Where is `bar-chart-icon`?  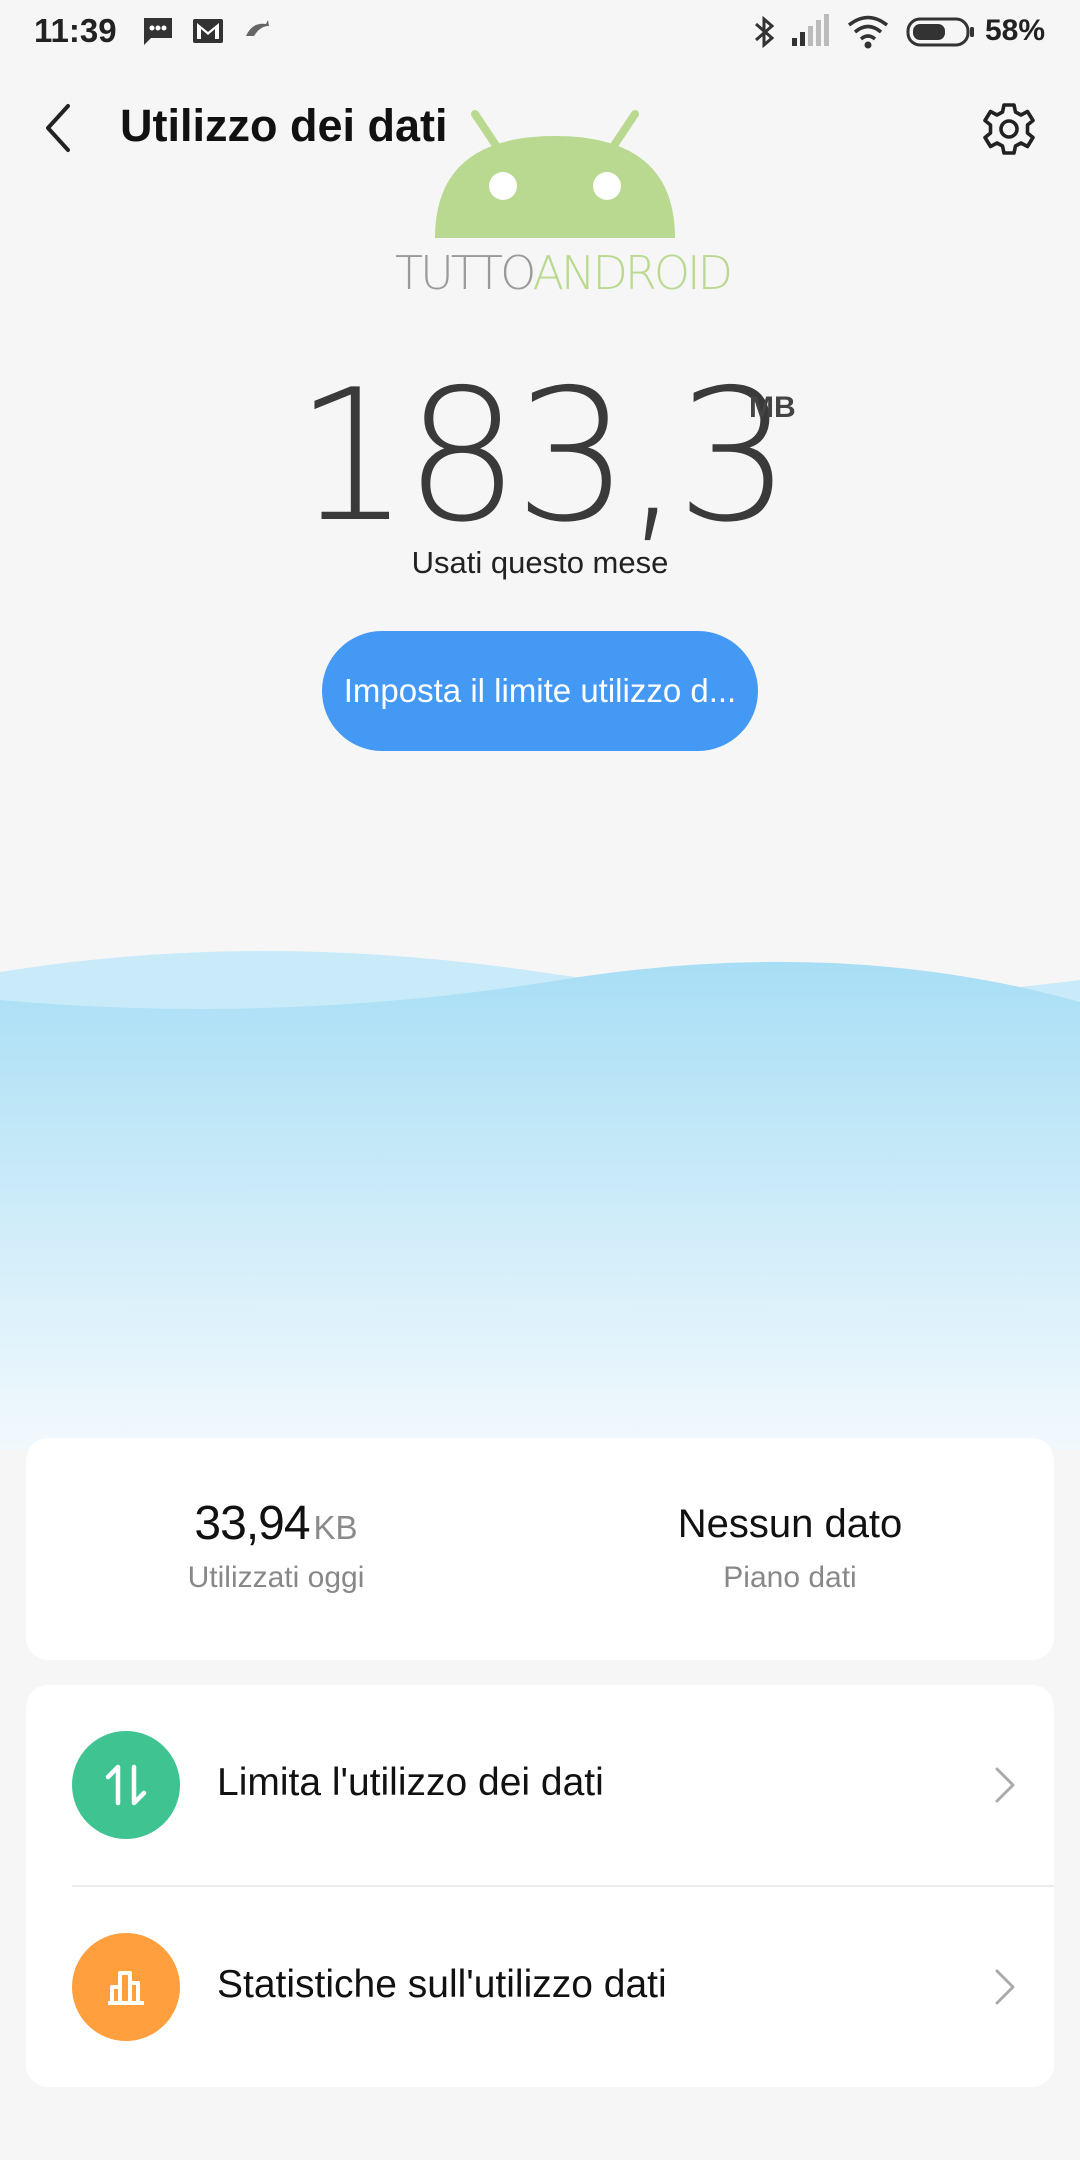 bar-chart-icon is located at coordinates (126, 1988).